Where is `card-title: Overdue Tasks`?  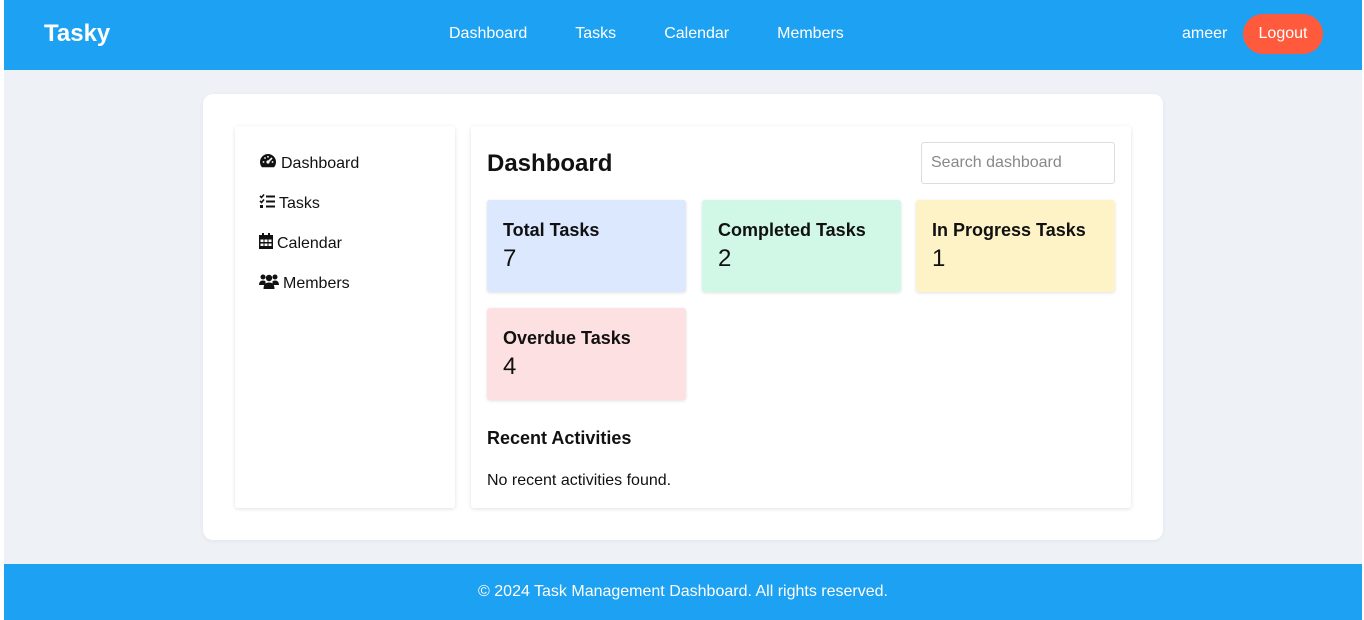 card-title: Overdue Tasks is located at coordinates (567, 338).